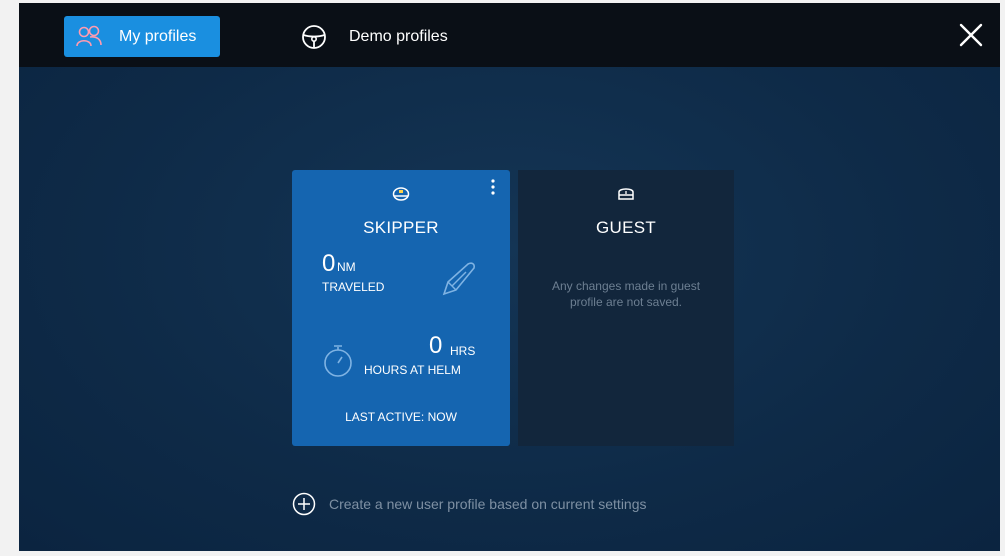 The width and height of the screenshot is (1005, 556). I want to click on users-icon, so click(89, 35).